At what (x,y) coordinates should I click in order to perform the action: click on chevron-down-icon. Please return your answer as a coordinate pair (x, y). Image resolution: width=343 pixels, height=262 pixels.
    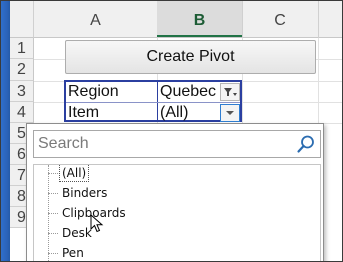
    Looking at the image, I should click on (230, 113).